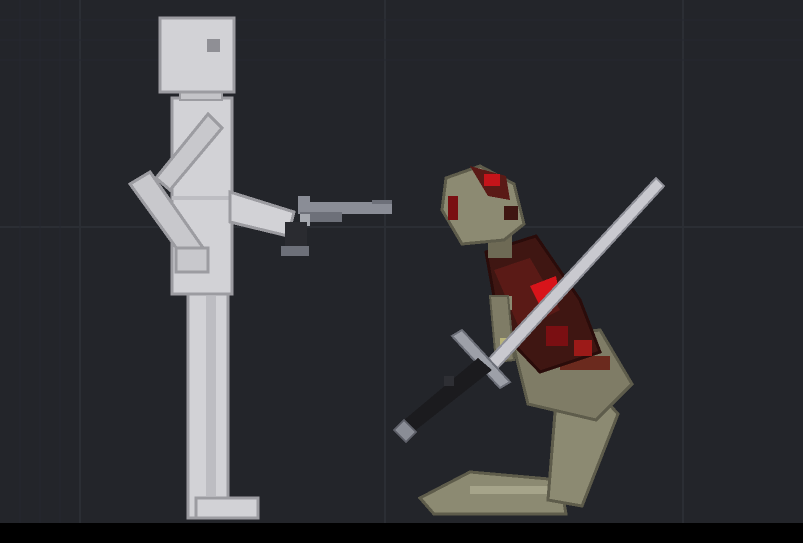 The width and height of the screenshot is (803, 543). Describe the element at coordinates (213, 45) in the screenshot. I see `human-eye` at that location.